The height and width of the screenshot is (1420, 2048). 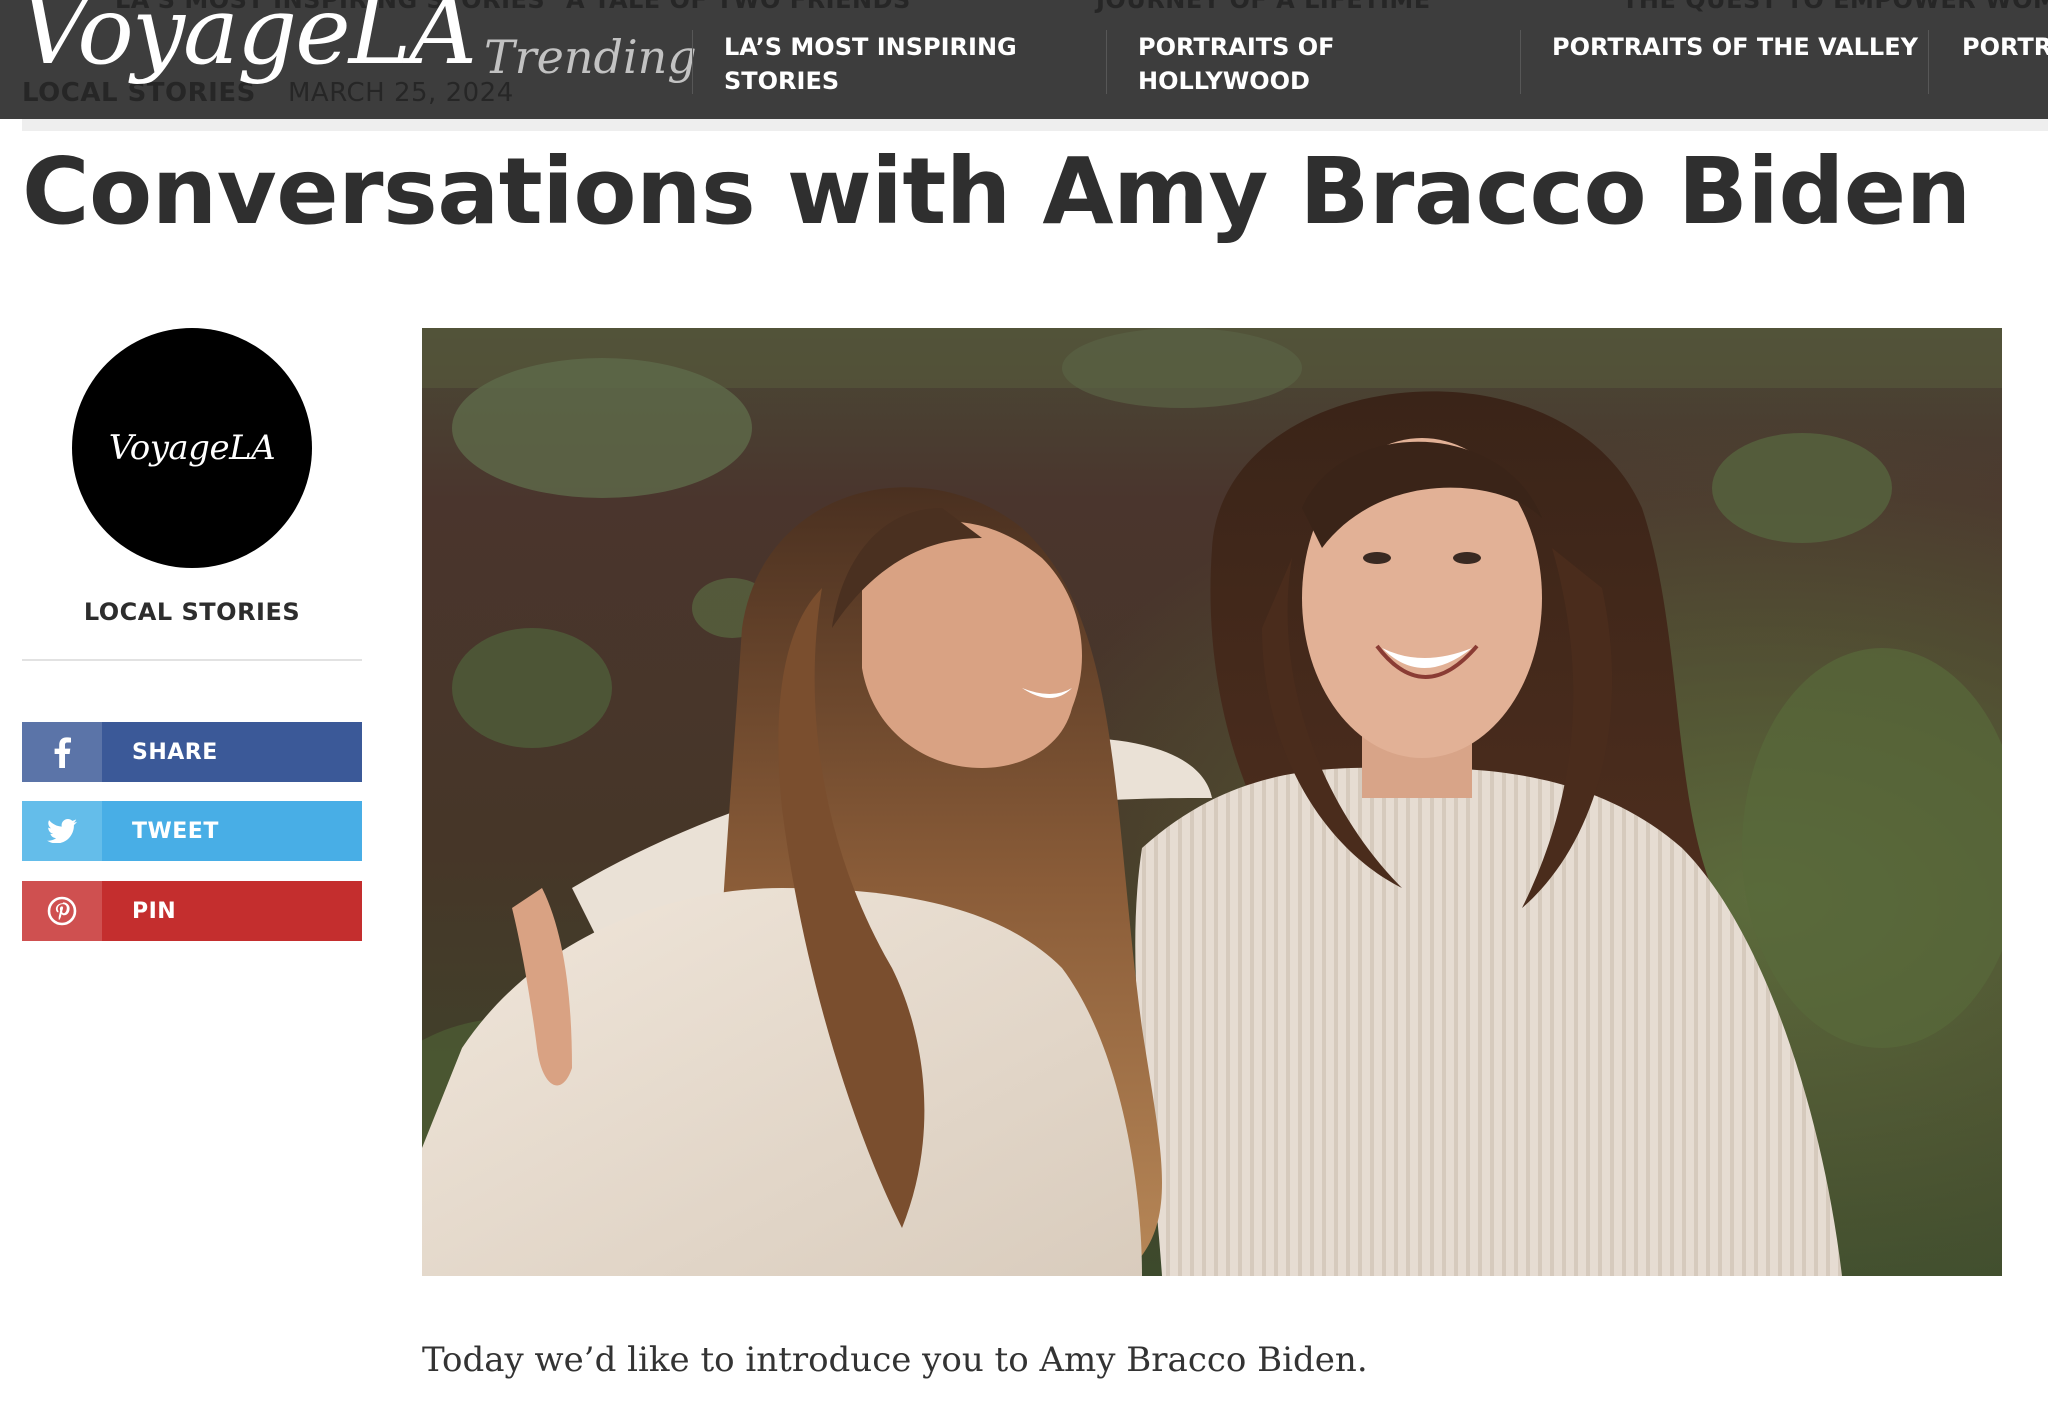 What do you see at coordinates (1263, 7) in the screenshot?
I see `ghost-headline: Journey of a Lifetime` at bounding box center [1263, 7].